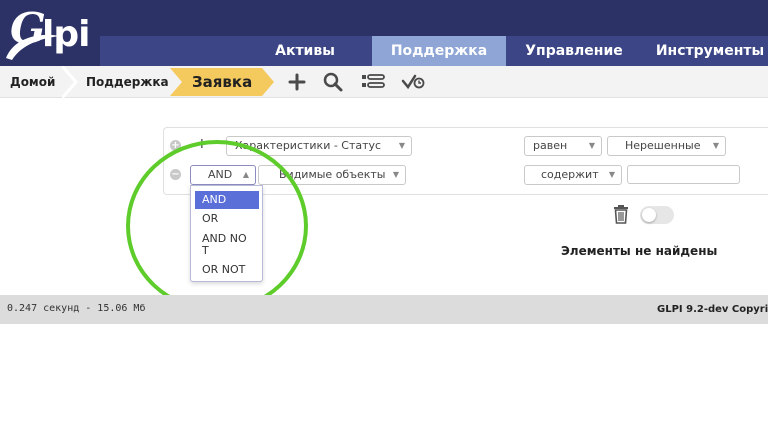  What do you see at coordinates (708, 51) in the screenshot?
I see `nav-tab-tools: Инструменты` at bounding box center [708, 51].